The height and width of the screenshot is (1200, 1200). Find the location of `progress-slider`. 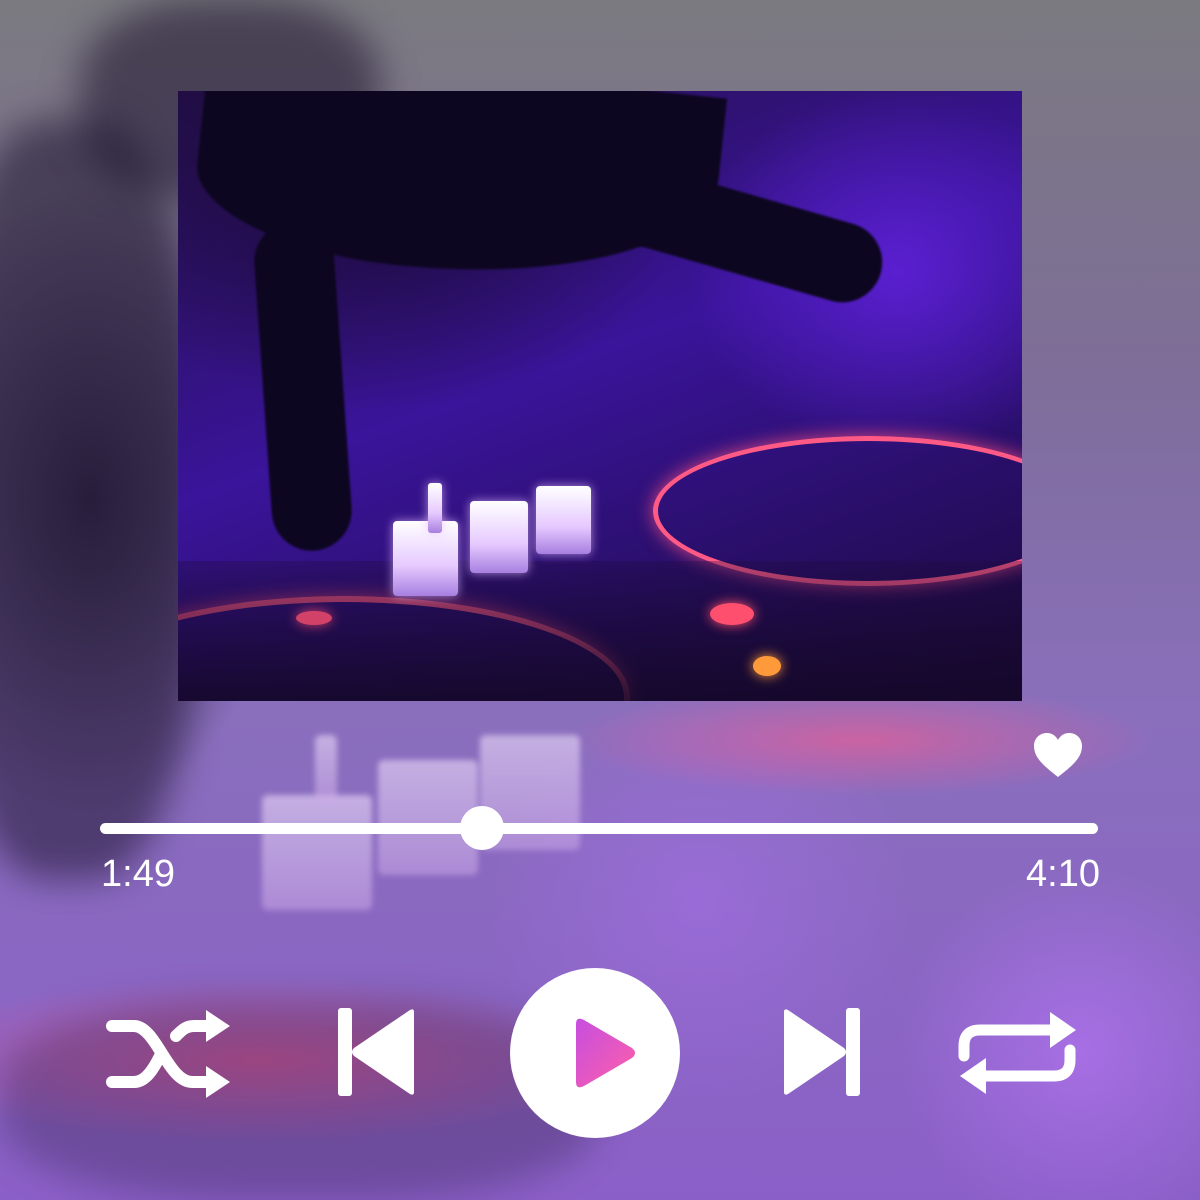

progress-slider is located at coordinates (599, 828).